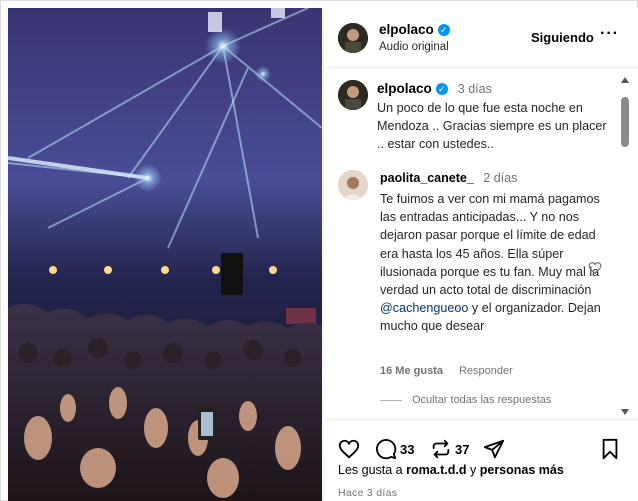  Describe the element at coordinates (500, 178) in the screenshot. I see `comment-time: 2 días` at that location.